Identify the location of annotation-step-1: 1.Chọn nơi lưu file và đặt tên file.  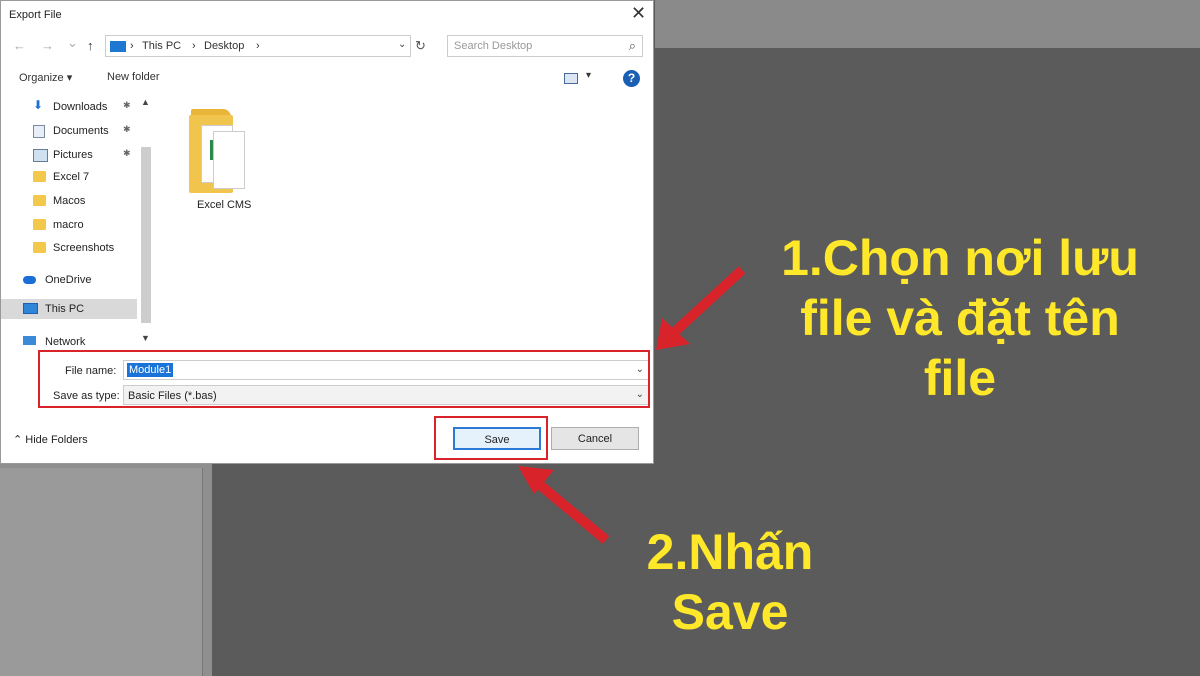
(960, 318).